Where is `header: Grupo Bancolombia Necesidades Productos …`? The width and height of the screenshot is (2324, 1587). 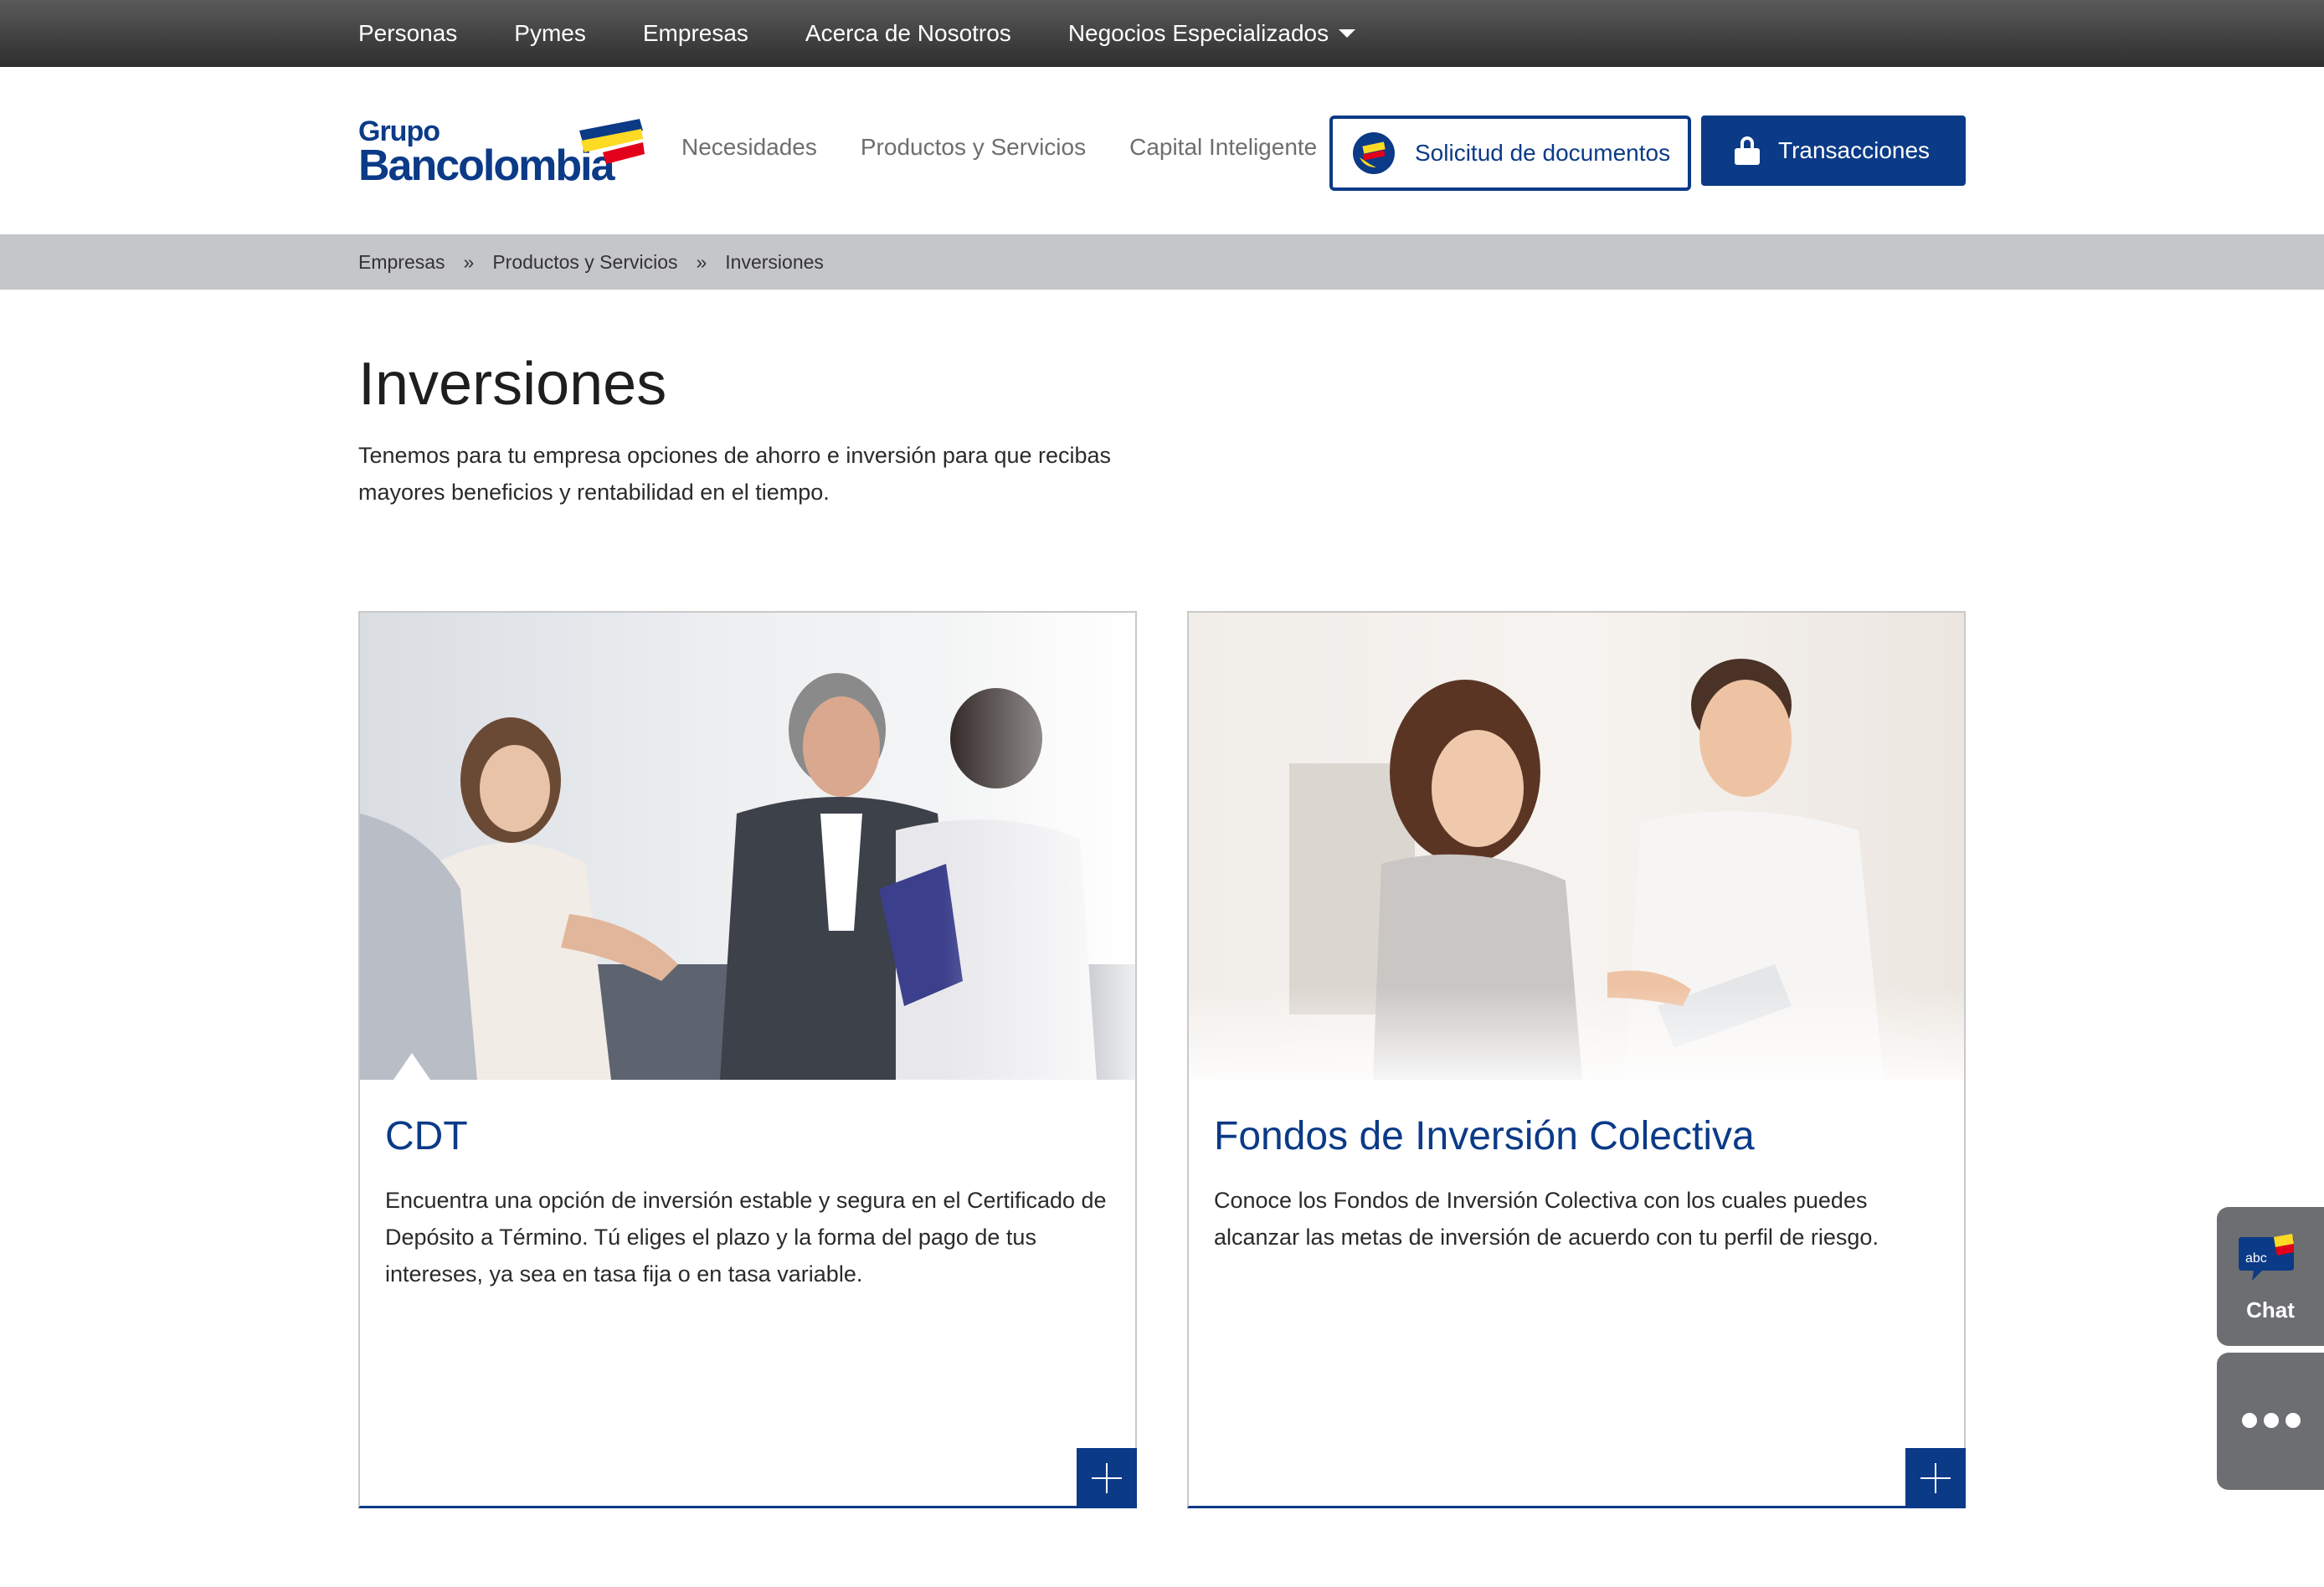 header: Grupo Bancolombia Necesidades Productos … is located at coordinates (1162, 151).